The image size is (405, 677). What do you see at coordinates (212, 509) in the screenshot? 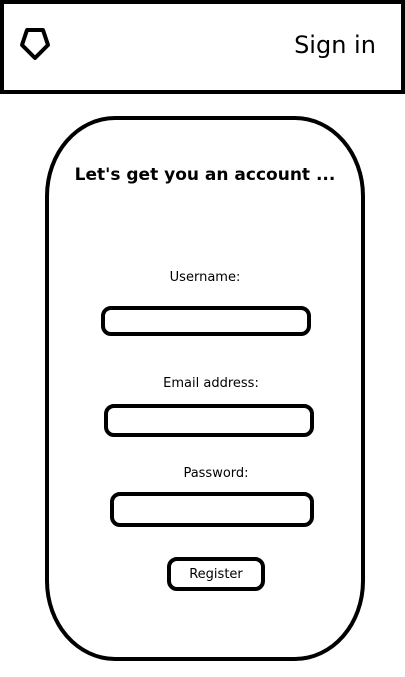
I see `password-input` at bounding box center [212, 509].